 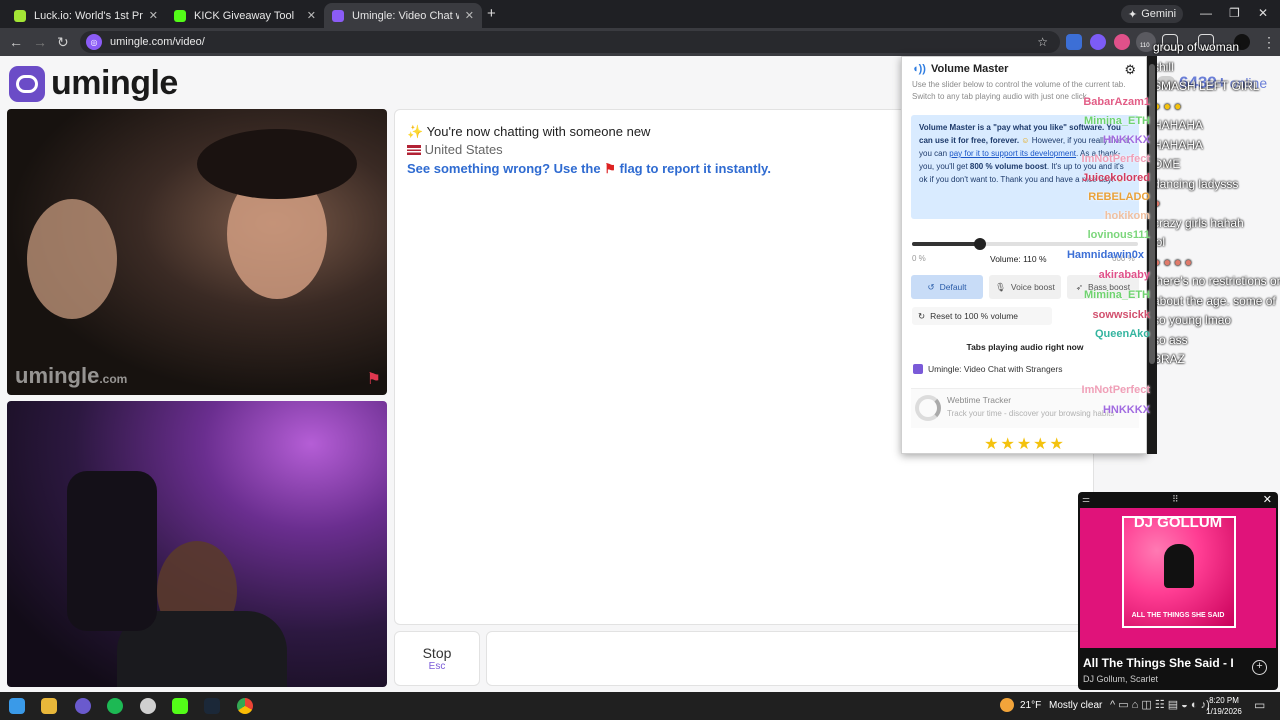 I want to click on report-flag-icon: ⚑, so click(x=374, y=379).